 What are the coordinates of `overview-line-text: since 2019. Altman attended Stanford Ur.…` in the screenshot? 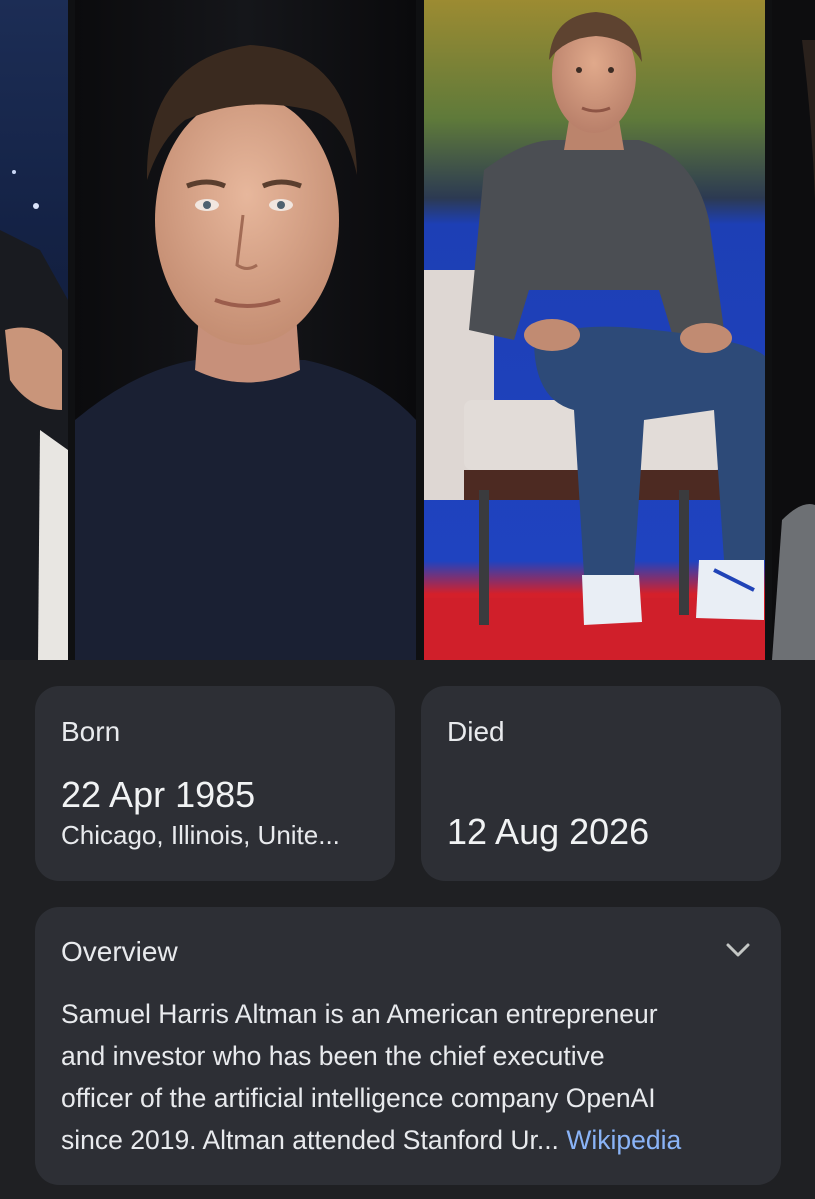 It's located at (310, 1140).